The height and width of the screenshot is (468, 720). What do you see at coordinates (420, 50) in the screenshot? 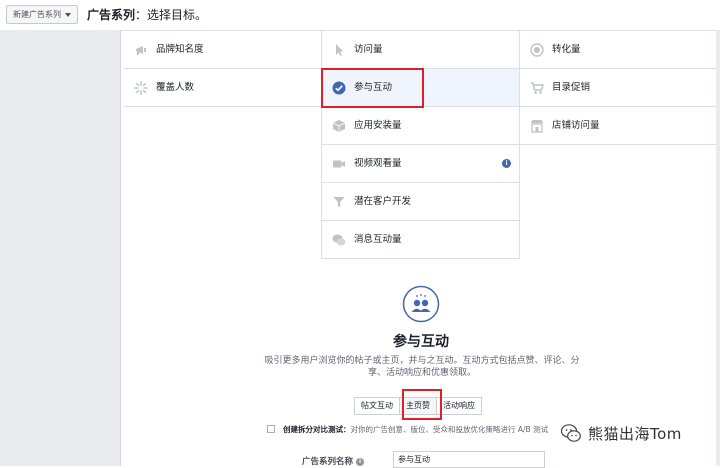
I see `objective-traffic: 访问量` at bounding box center [420, 50].